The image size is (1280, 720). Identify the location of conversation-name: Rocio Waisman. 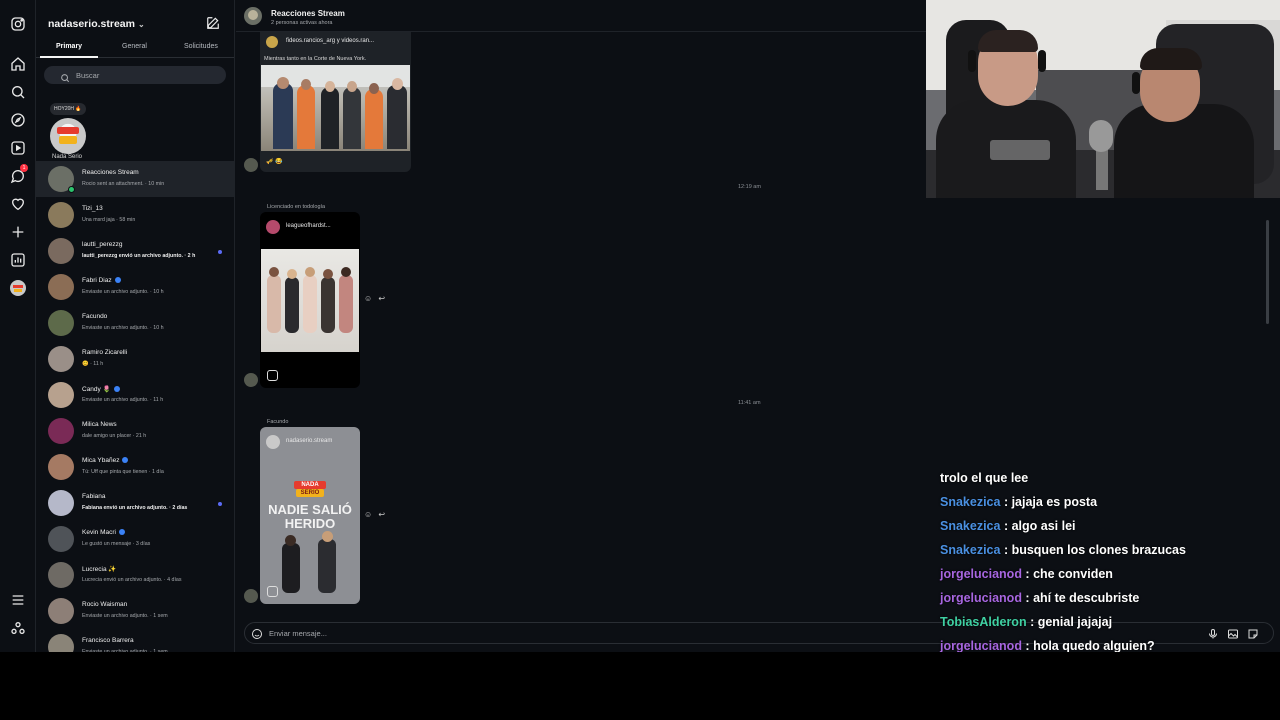
(105, 604).